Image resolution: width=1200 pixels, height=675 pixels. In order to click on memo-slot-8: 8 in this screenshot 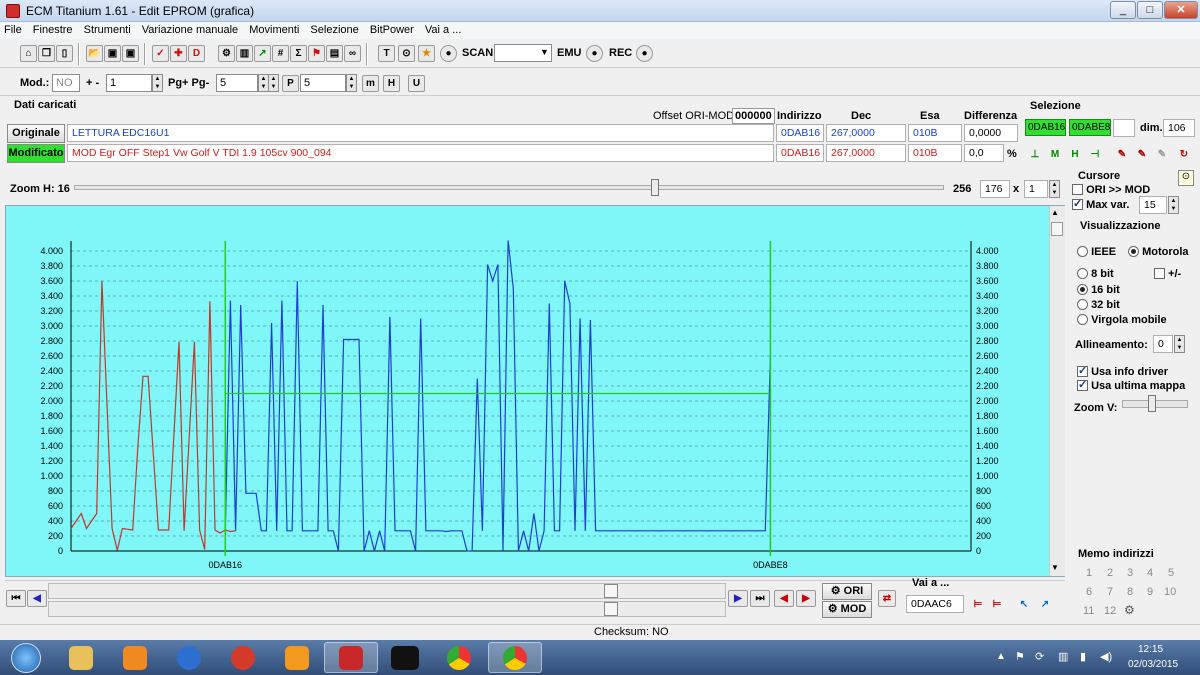, I will do `click(1130, 592)`.